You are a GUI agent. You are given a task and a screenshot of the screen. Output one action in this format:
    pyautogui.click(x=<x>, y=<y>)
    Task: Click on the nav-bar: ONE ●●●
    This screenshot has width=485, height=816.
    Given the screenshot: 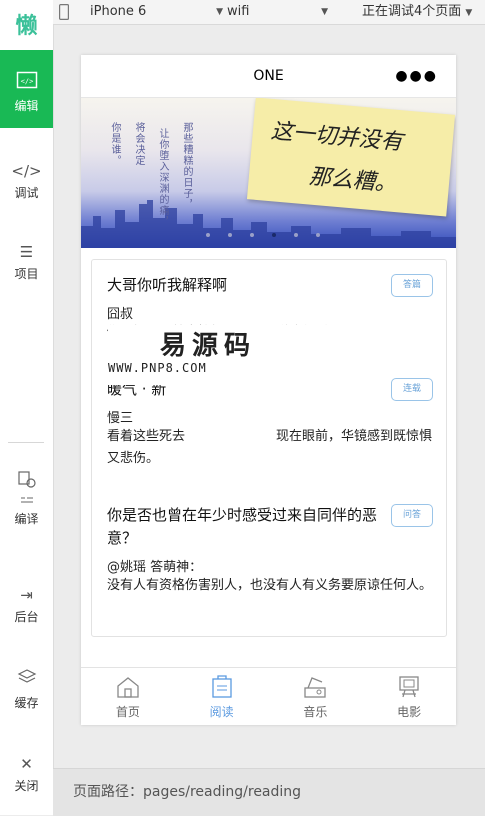 What is the action you would take?
    pyautogui.click(x=268, y=76)
    